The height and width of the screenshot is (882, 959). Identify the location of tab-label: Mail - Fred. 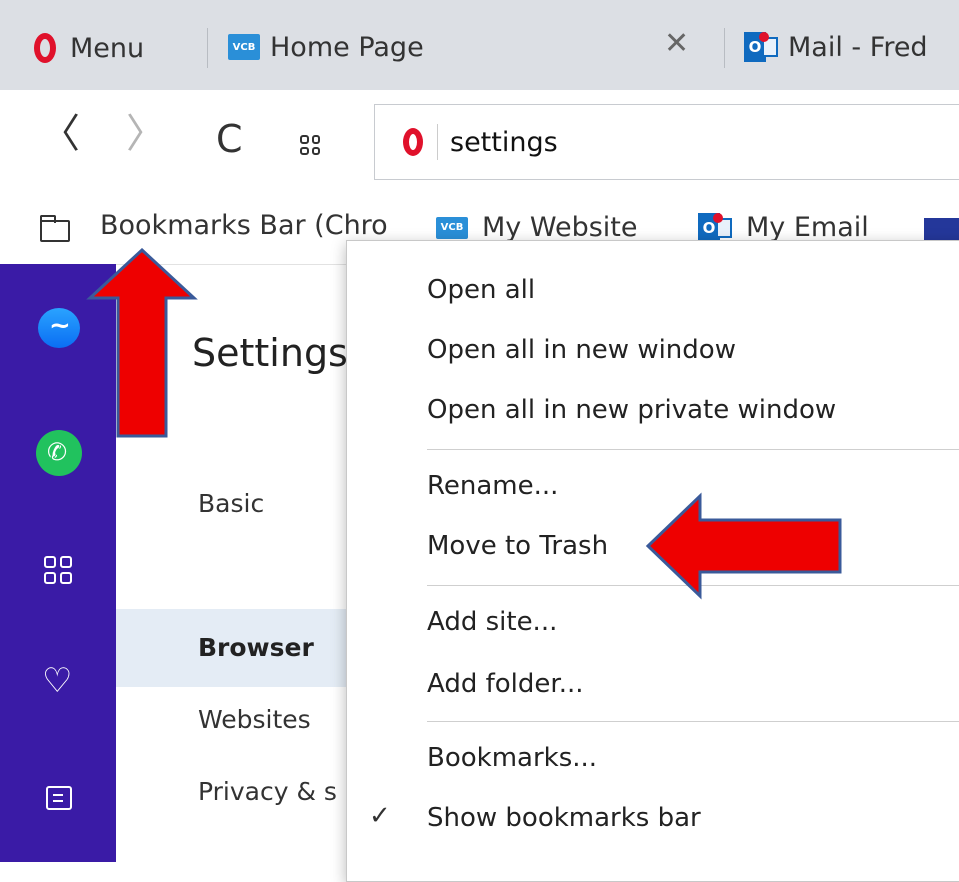
(858, 47).